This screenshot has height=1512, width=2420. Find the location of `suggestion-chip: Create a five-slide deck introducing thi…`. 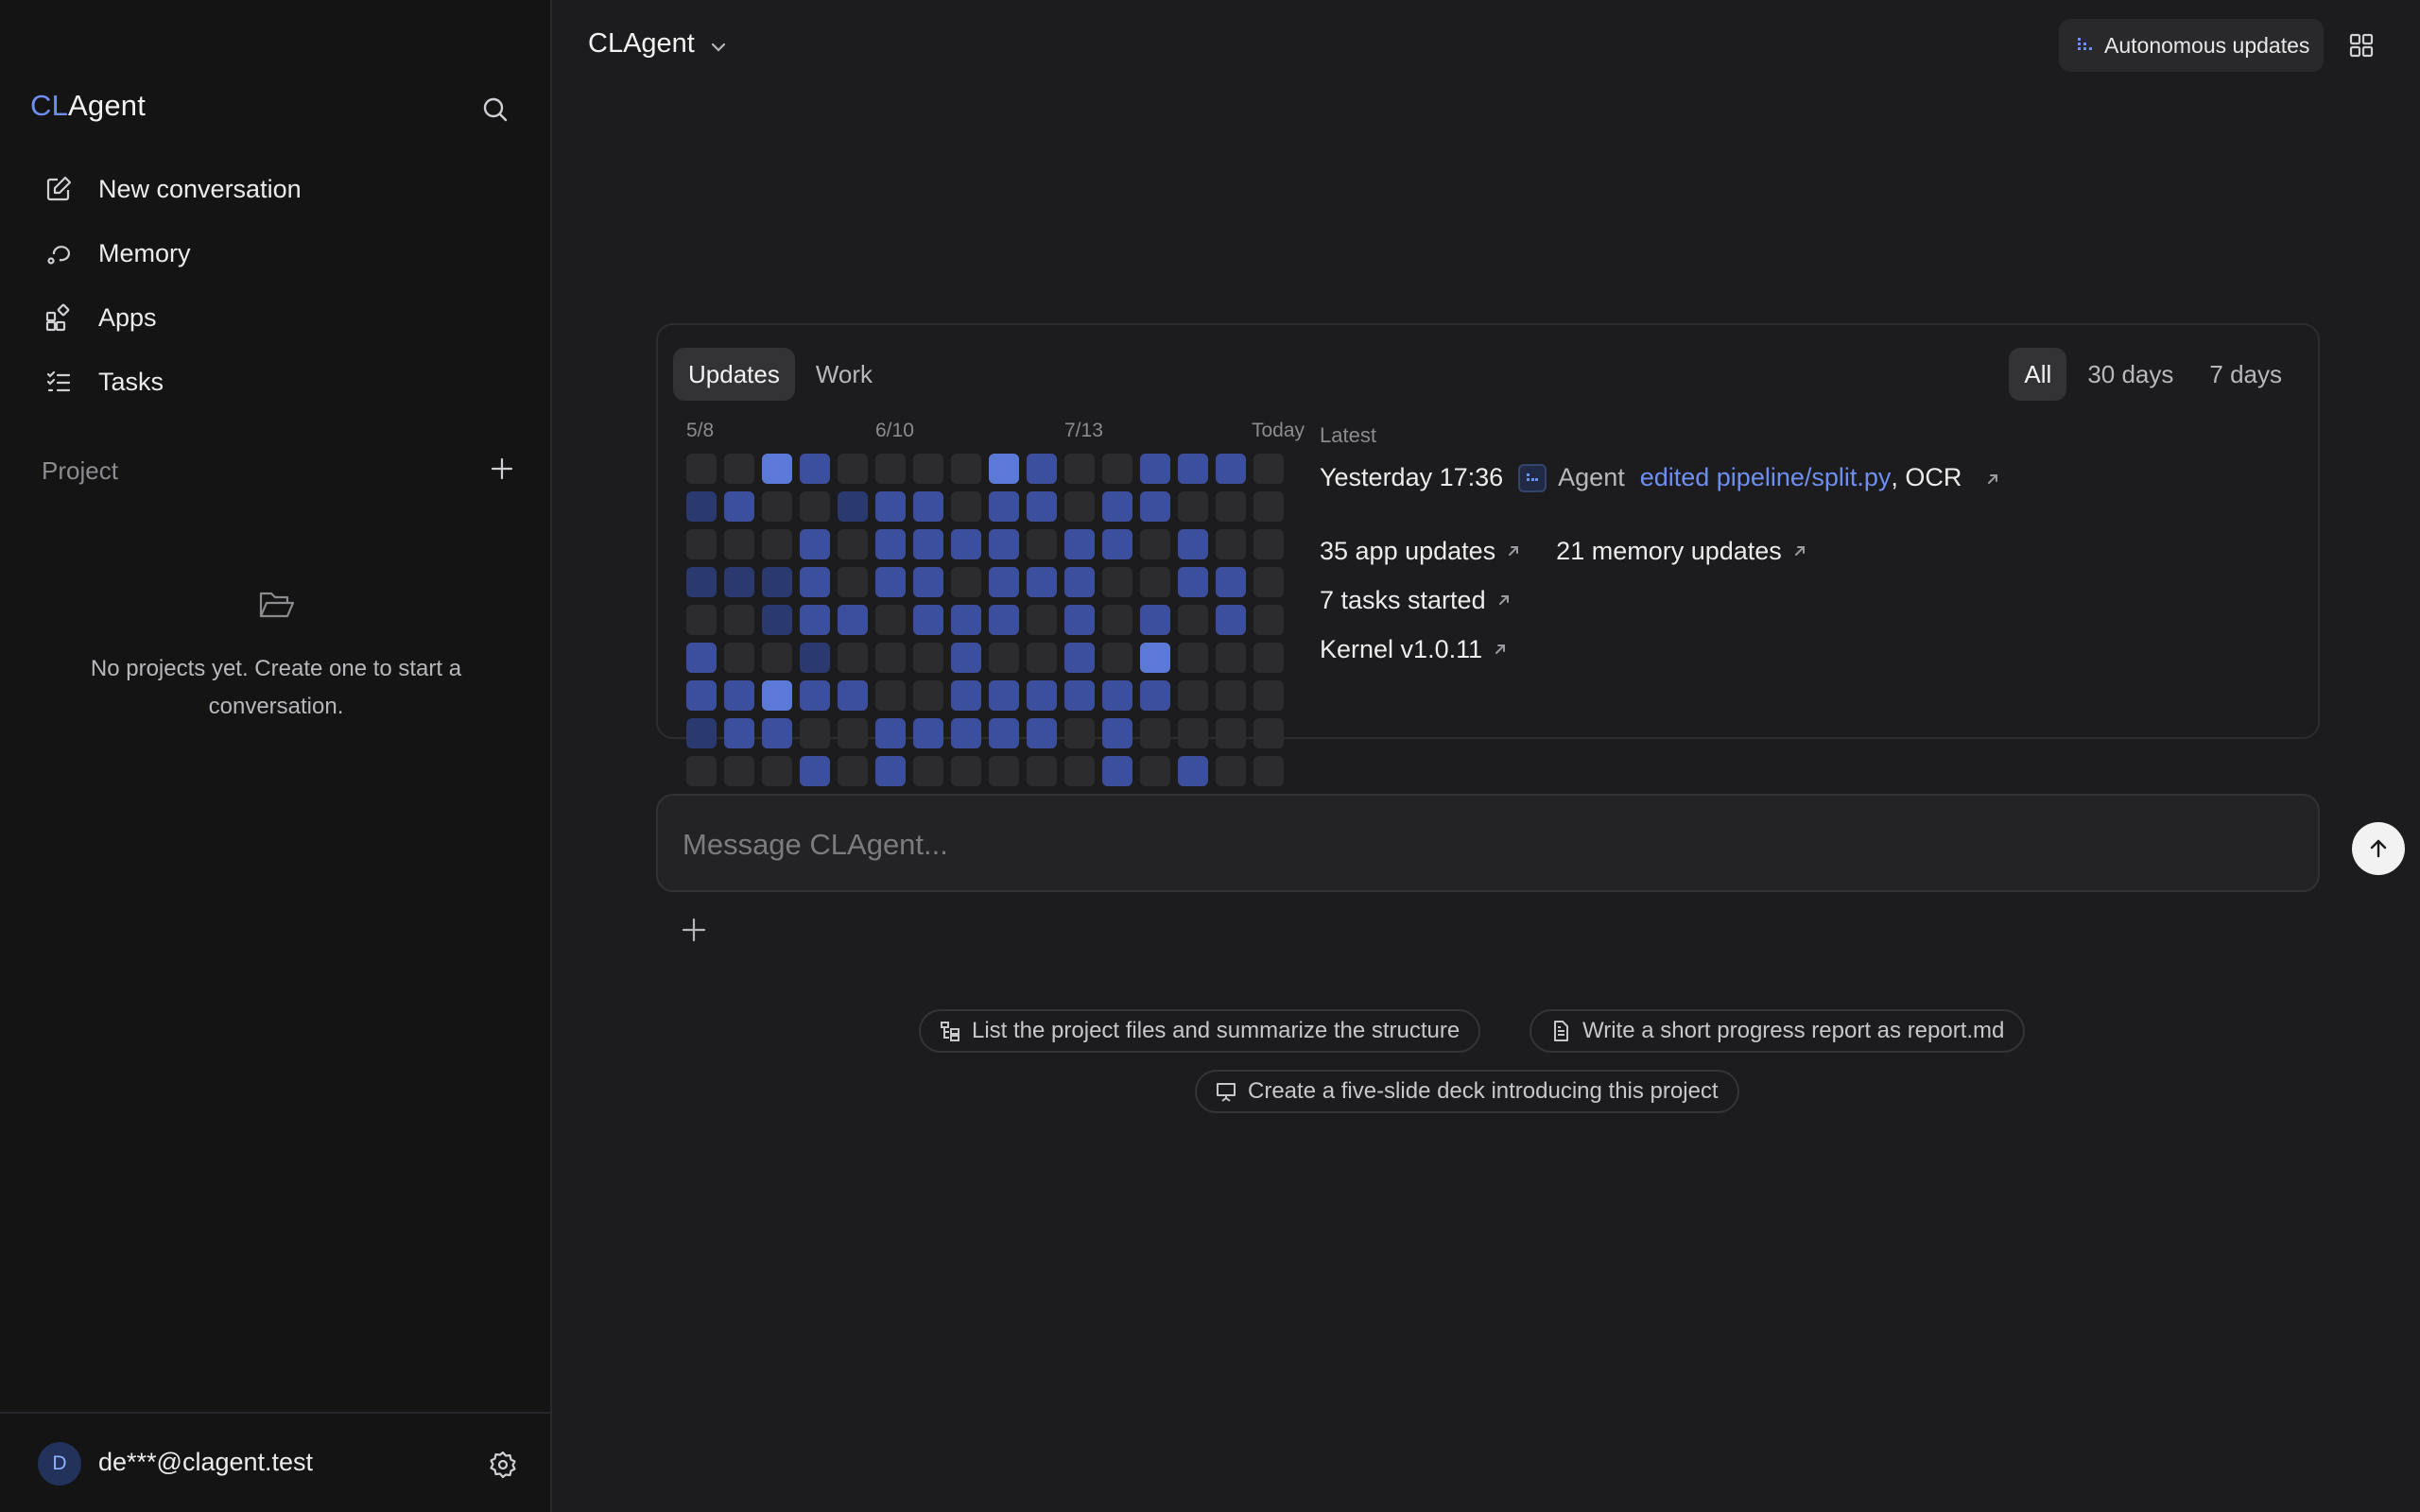

suggestion-chip: Create a five-slide deck introducing thi… is located at coordinates (1467, 1091).